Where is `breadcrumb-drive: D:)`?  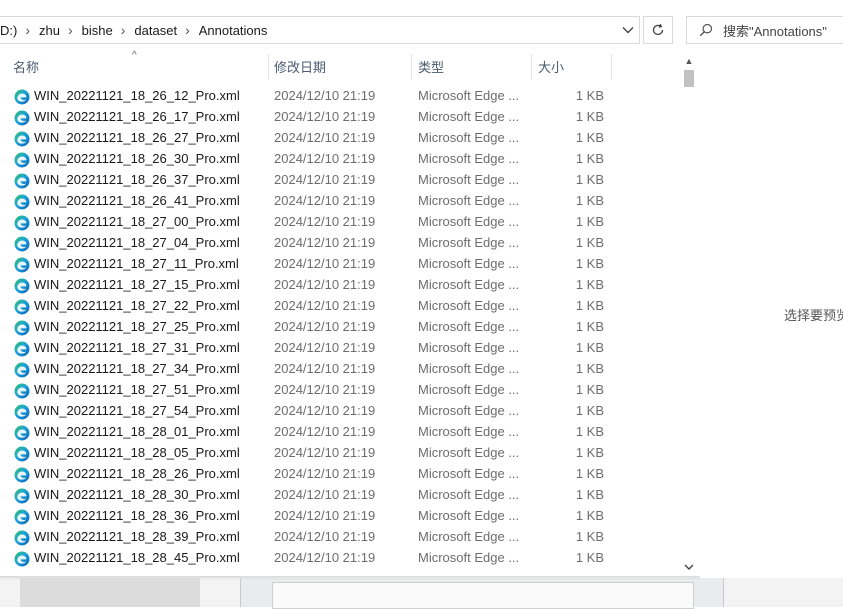
breadcrumb-drive: D:) is located at coordinates (8, 30).